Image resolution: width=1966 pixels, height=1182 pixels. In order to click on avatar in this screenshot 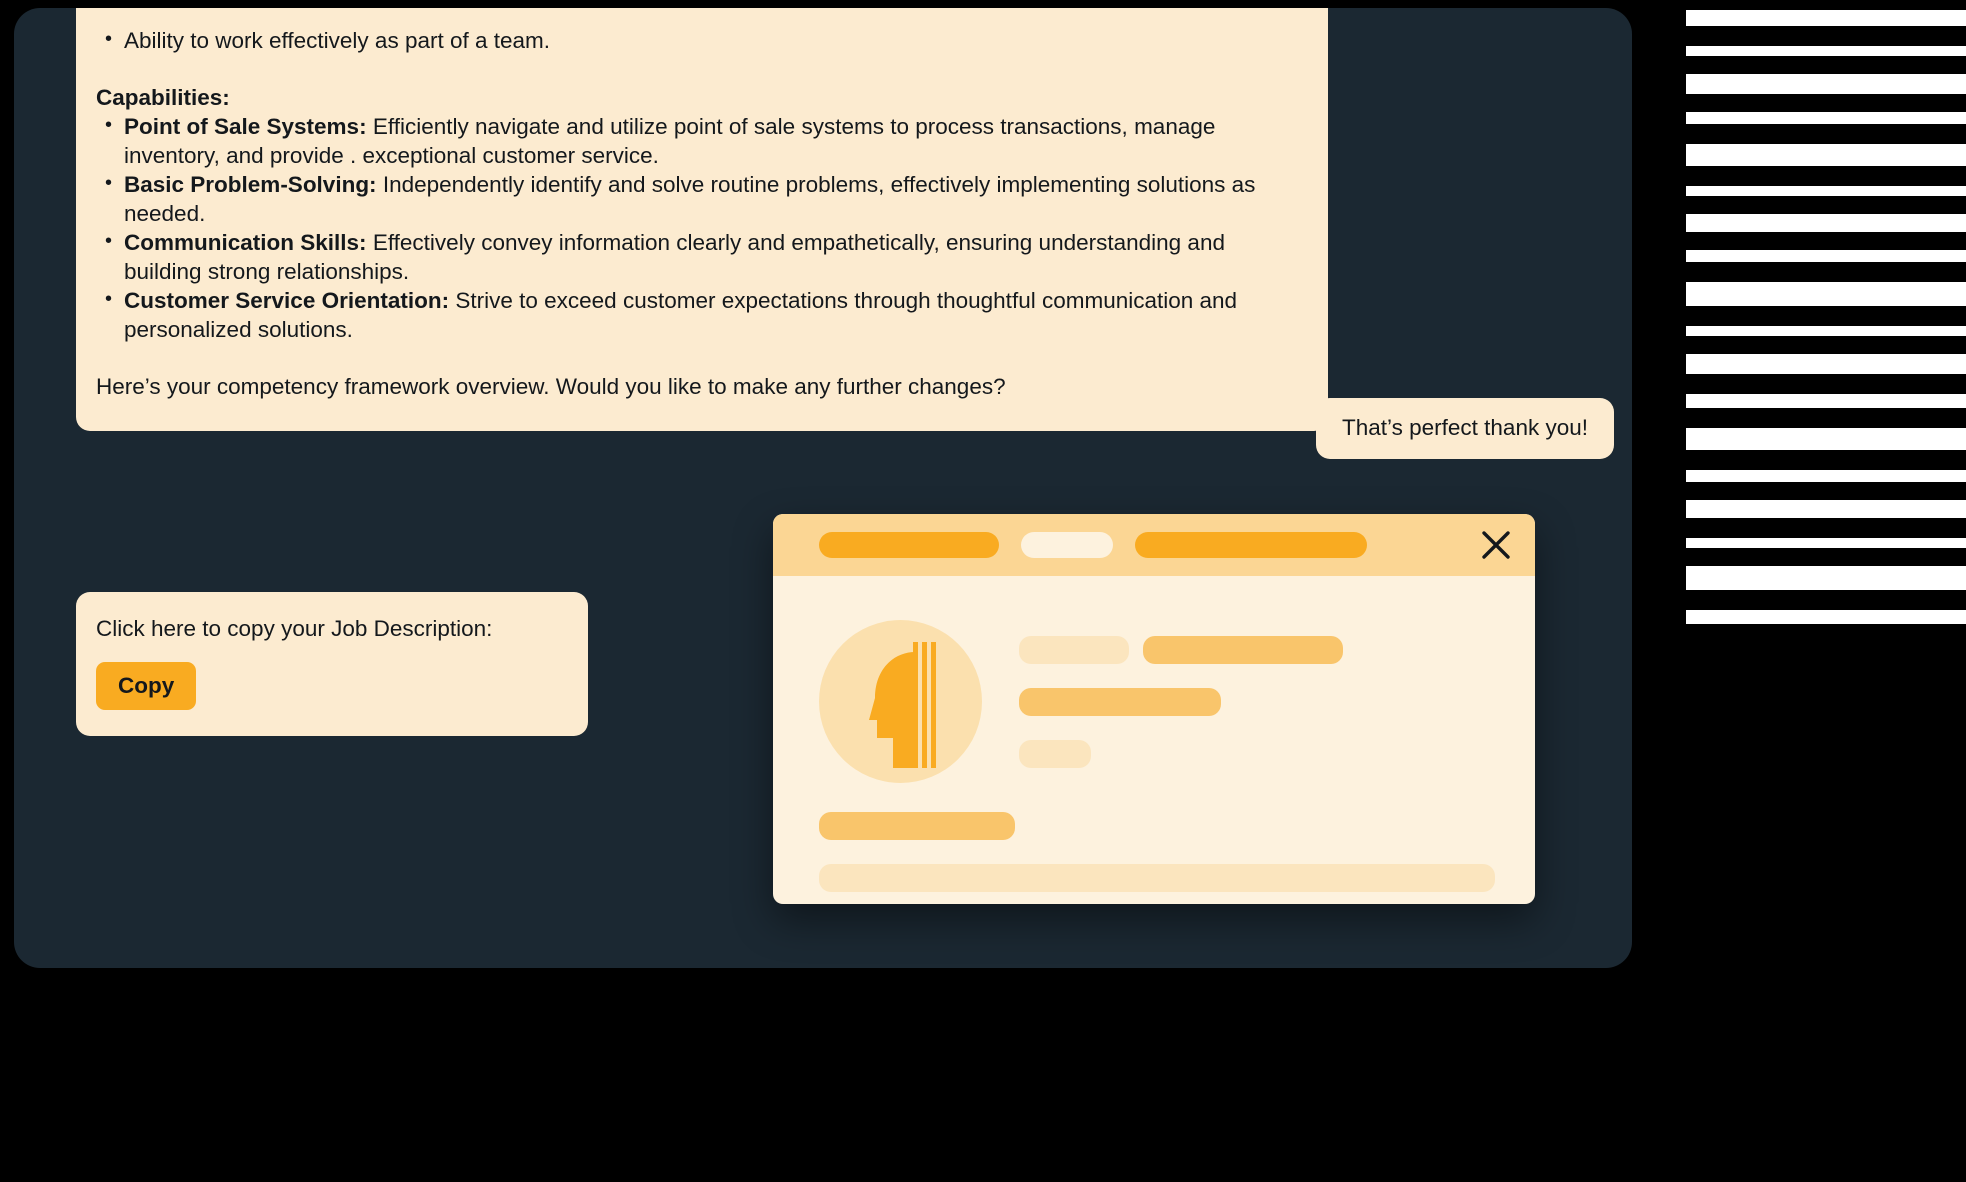, I will do `click(900, 701)`.